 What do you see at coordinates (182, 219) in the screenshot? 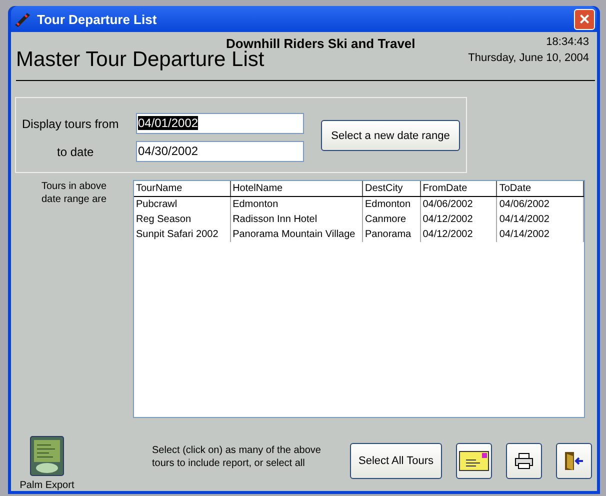
I see `table-cell: Reg Season` at bounding box center [182, 219].